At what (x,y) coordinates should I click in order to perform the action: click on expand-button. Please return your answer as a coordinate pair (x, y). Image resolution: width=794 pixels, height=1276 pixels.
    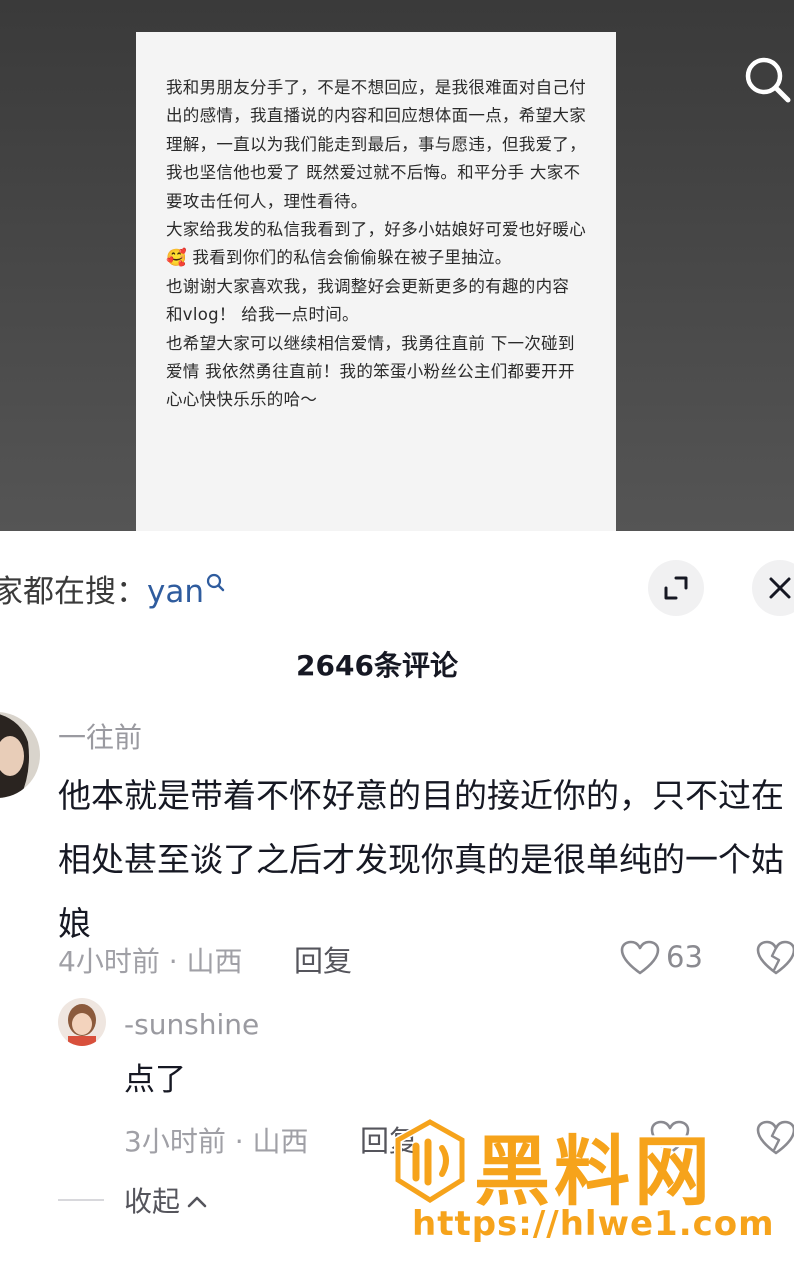
    Looking at the image, I should click on (676, 588).